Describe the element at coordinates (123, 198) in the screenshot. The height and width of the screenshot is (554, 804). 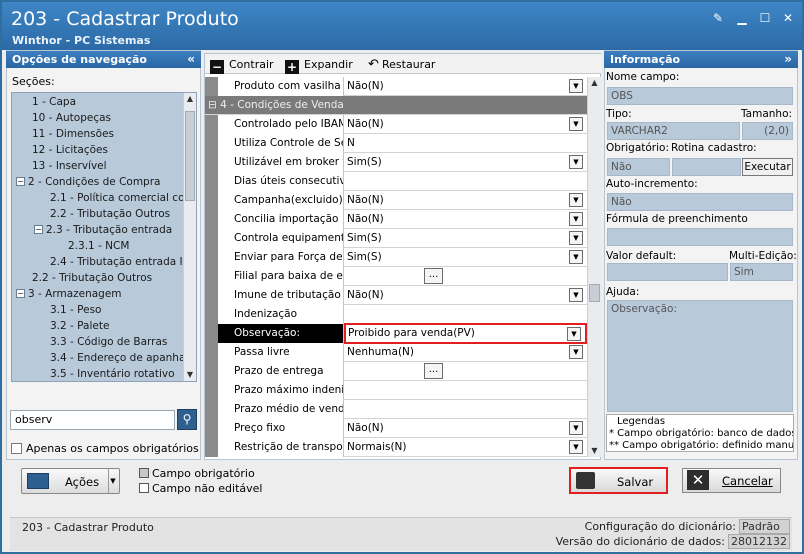
I see `sections-tree-item: 2.1 - Política comercial comp` at that location.